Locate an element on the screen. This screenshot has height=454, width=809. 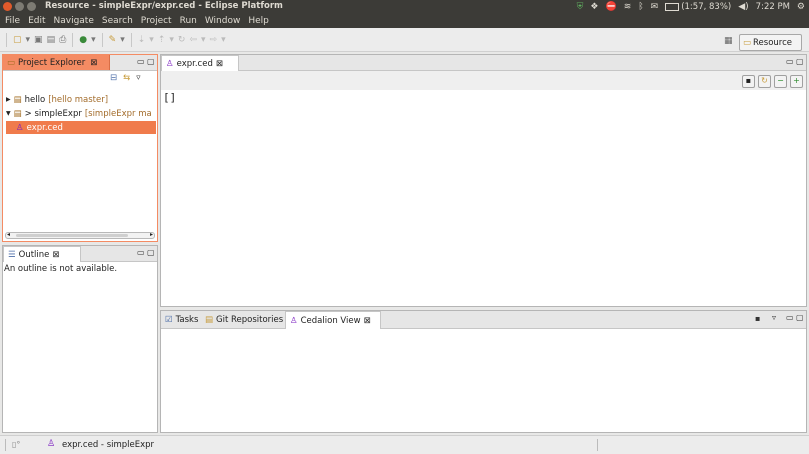
clock: 7:22 PM is located at coordinates (773, 7).